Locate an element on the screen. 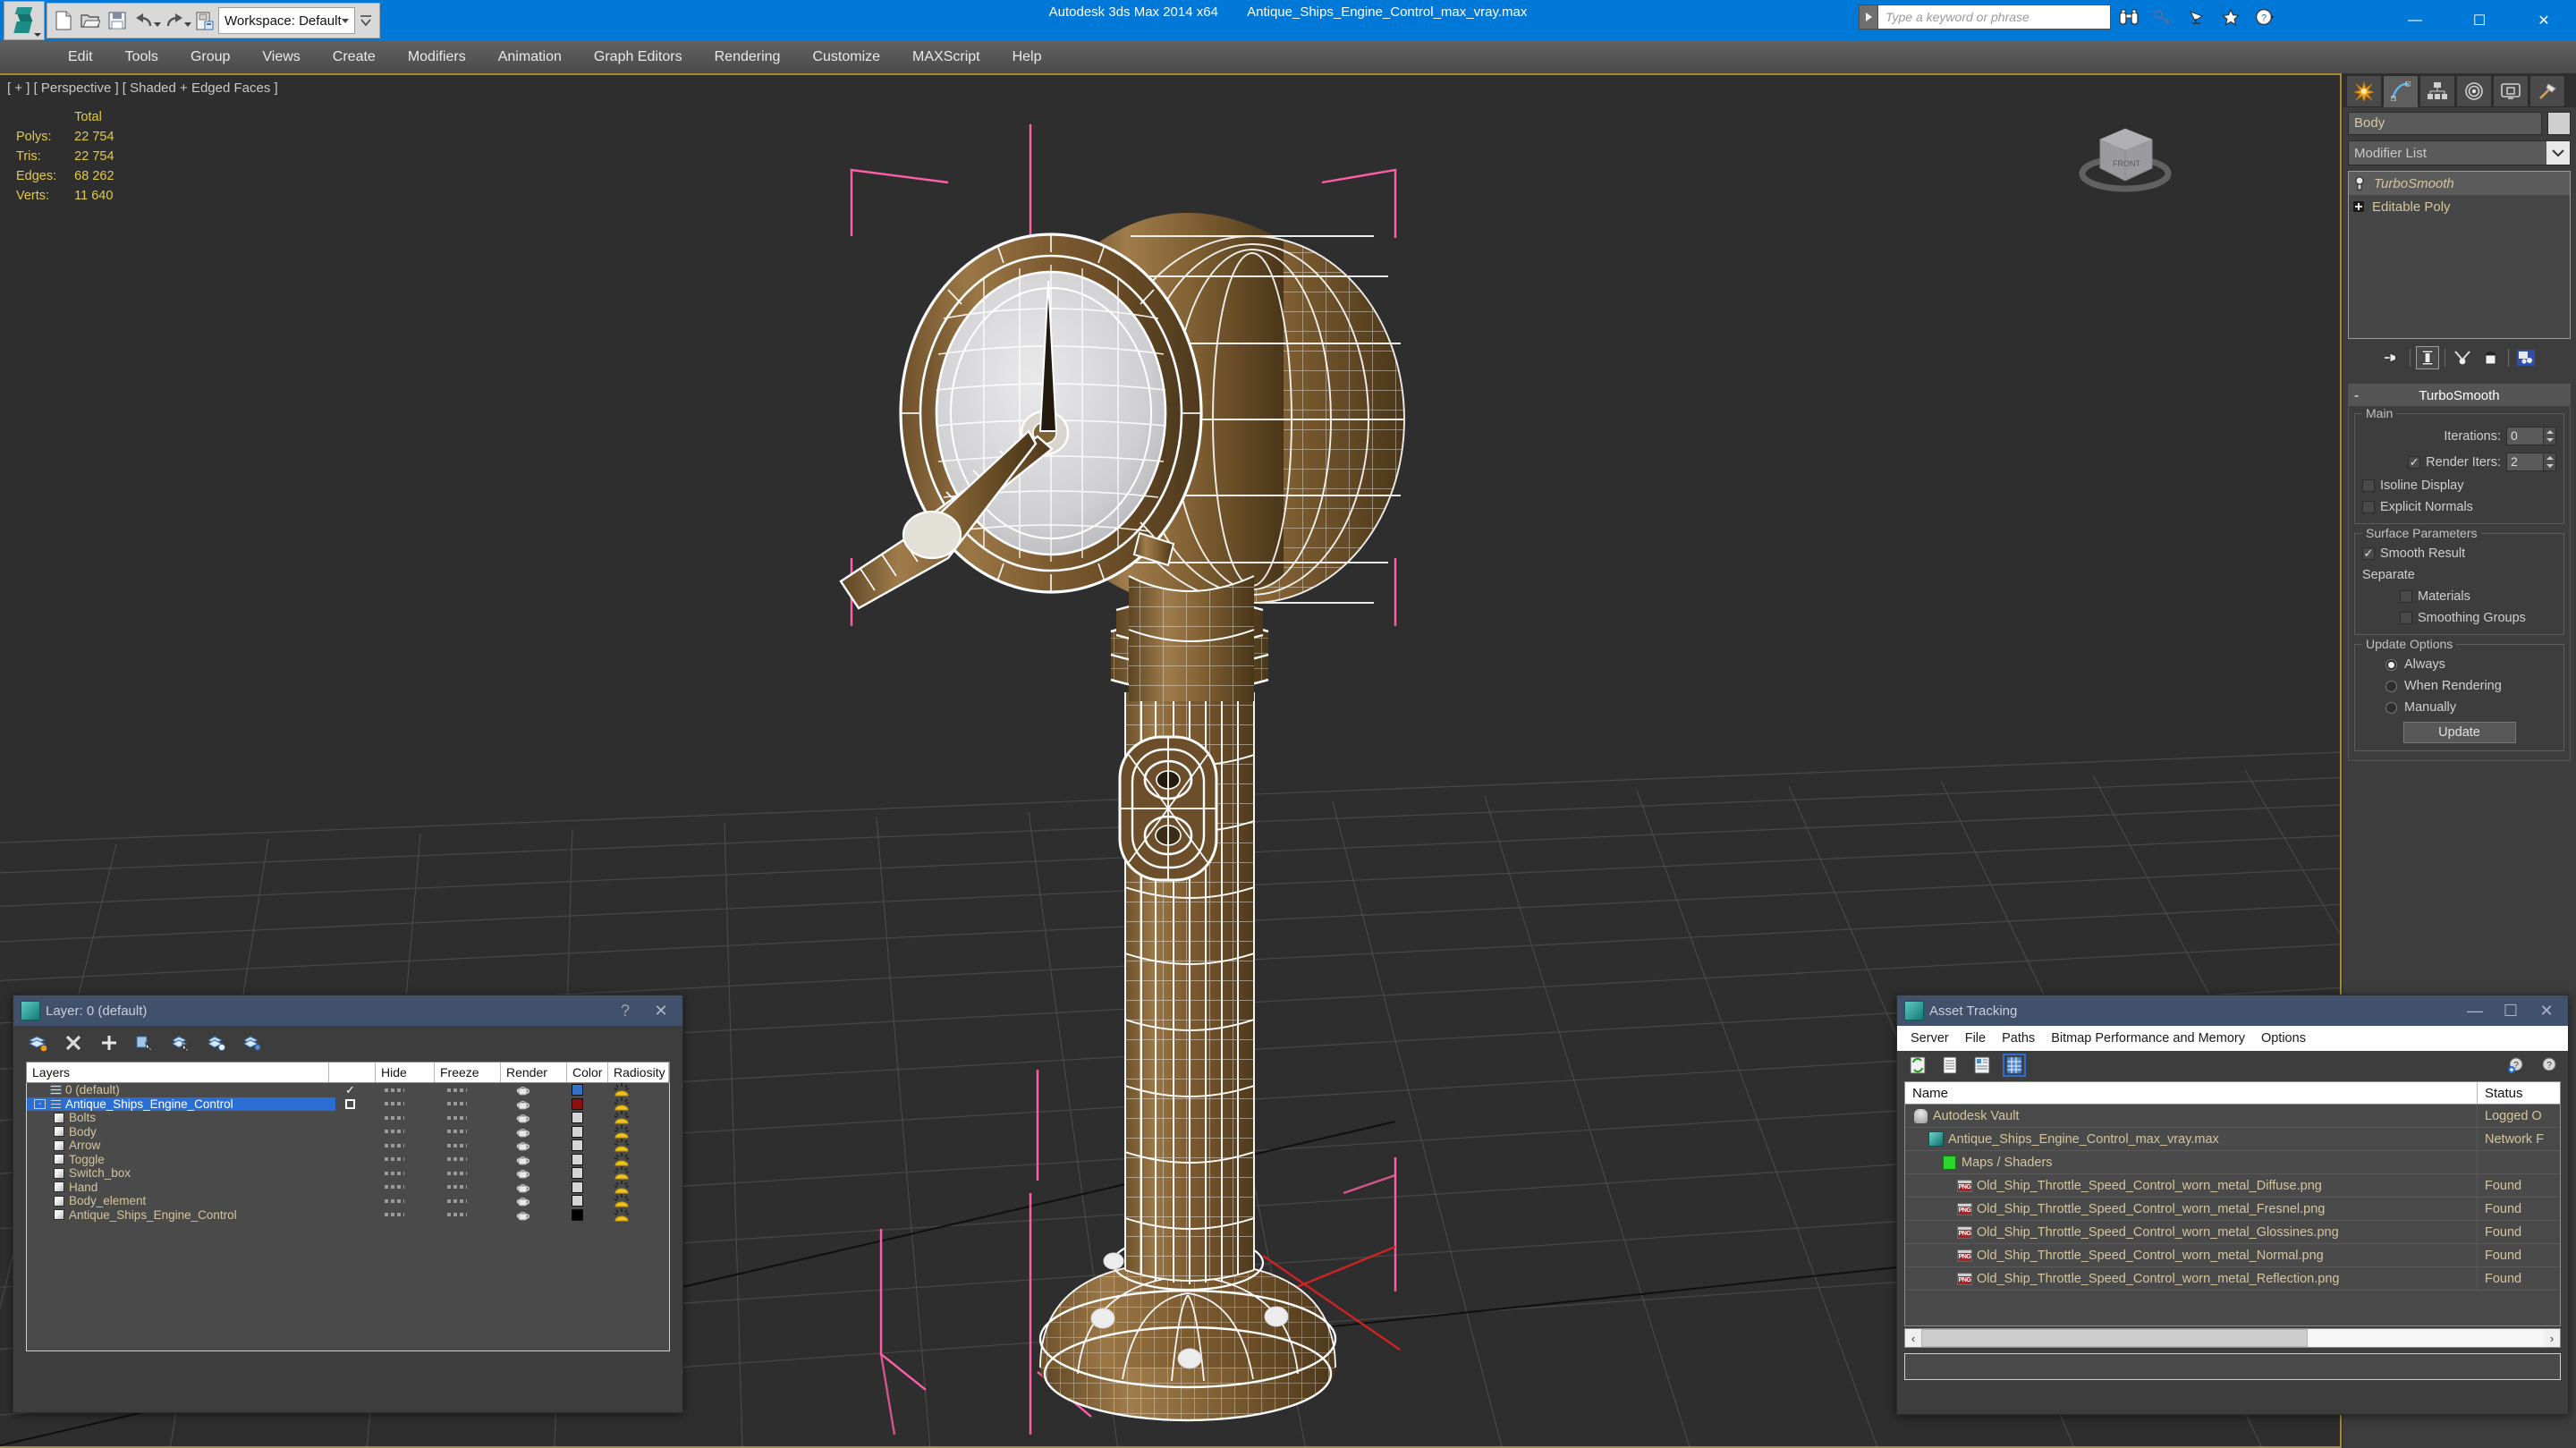 The width and height of the screenshot is (2576, 1448). add-help-icon: ? is located at coordinates (2517, 1065).